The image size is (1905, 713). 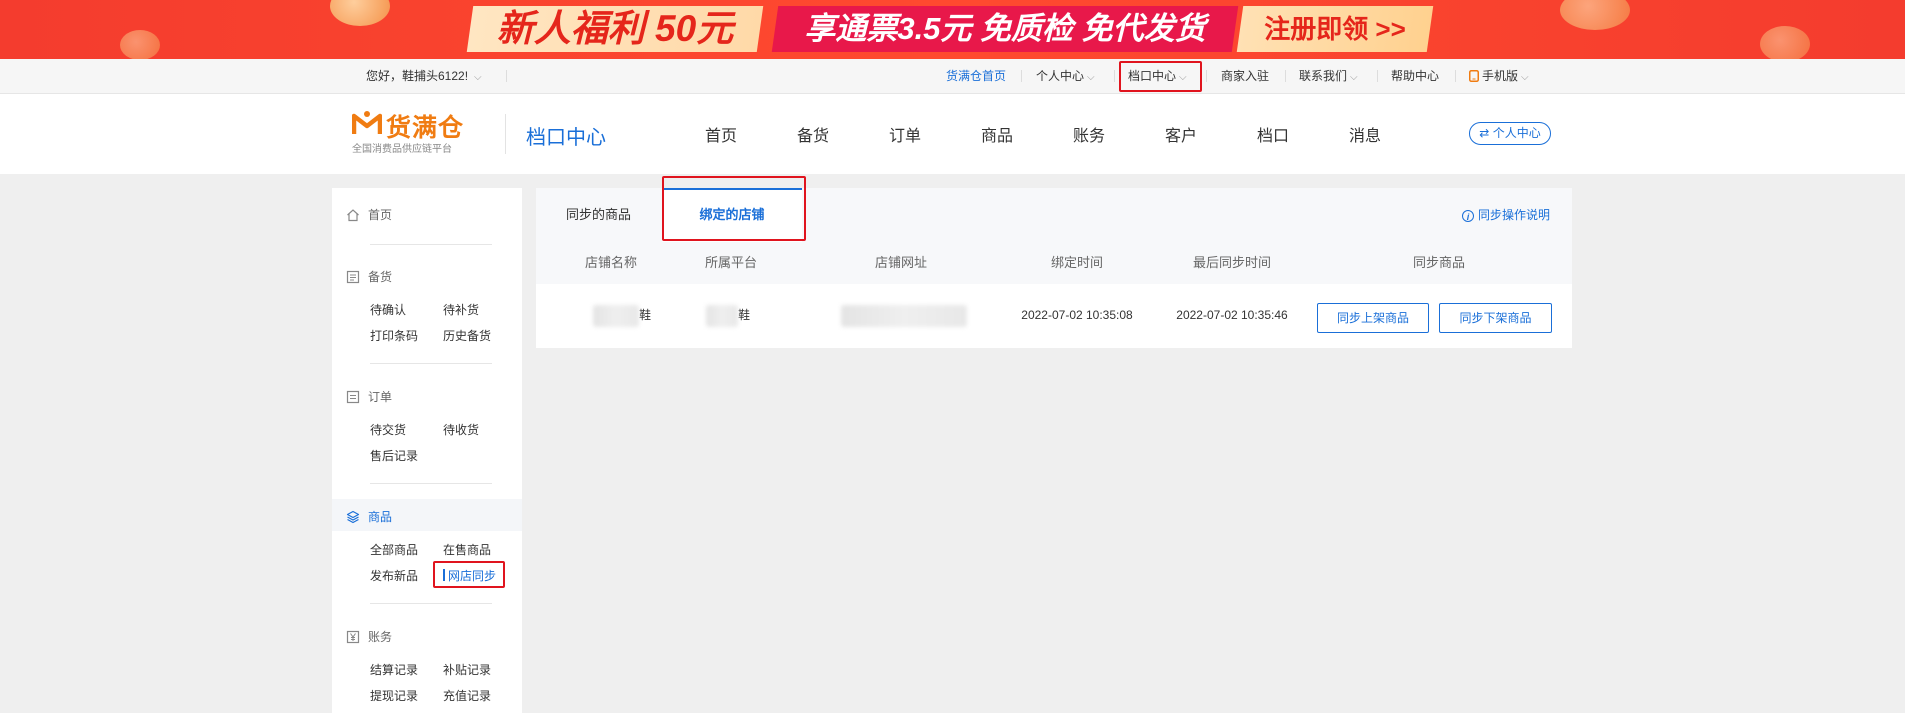 What do you see at coordinates (353, 637) in the screenshot?
I see `yen-icon` at bounding box center [353, 637].